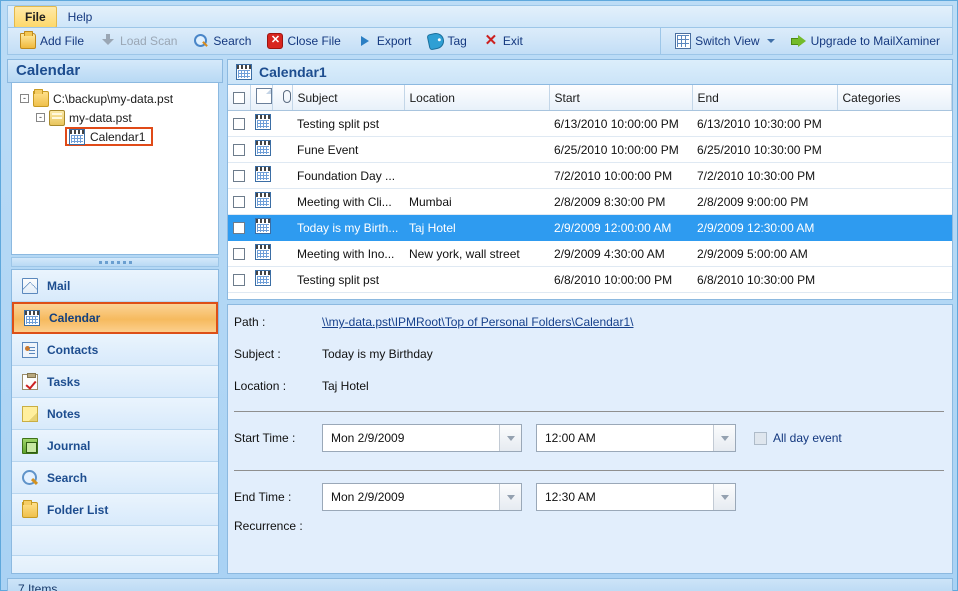 Image resolution: width=958 pixels, height=591 pixels. What do you see at coordinates (69, 445) in the screenshot?
I see `sidebar-item-label: Journal` at bounding box center [69, 445].